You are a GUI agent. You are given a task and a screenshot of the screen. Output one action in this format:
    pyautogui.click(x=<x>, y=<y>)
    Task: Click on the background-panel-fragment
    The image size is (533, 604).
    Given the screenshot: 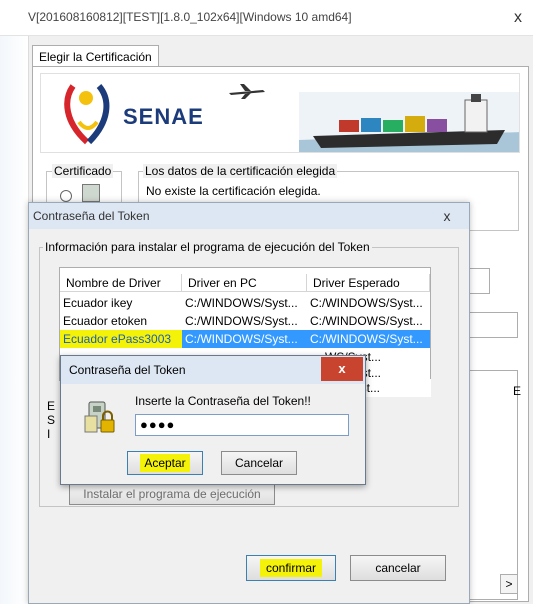 What is the action you would take?
    pyautogui.click(x=494, y=325)
    